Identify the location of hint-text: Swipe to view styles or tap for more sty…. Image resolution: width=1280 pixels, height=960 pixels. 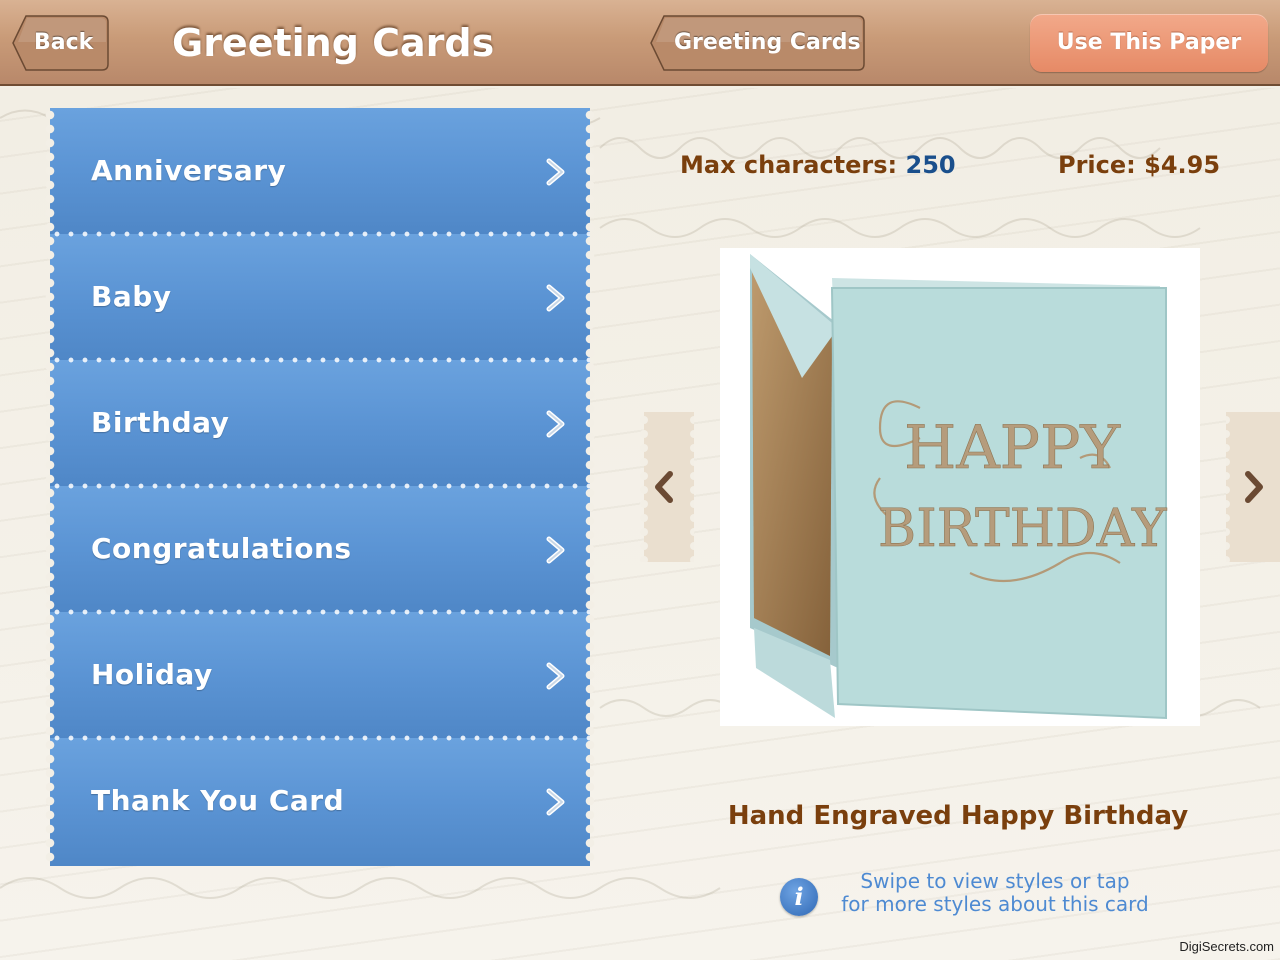
(995, 893).